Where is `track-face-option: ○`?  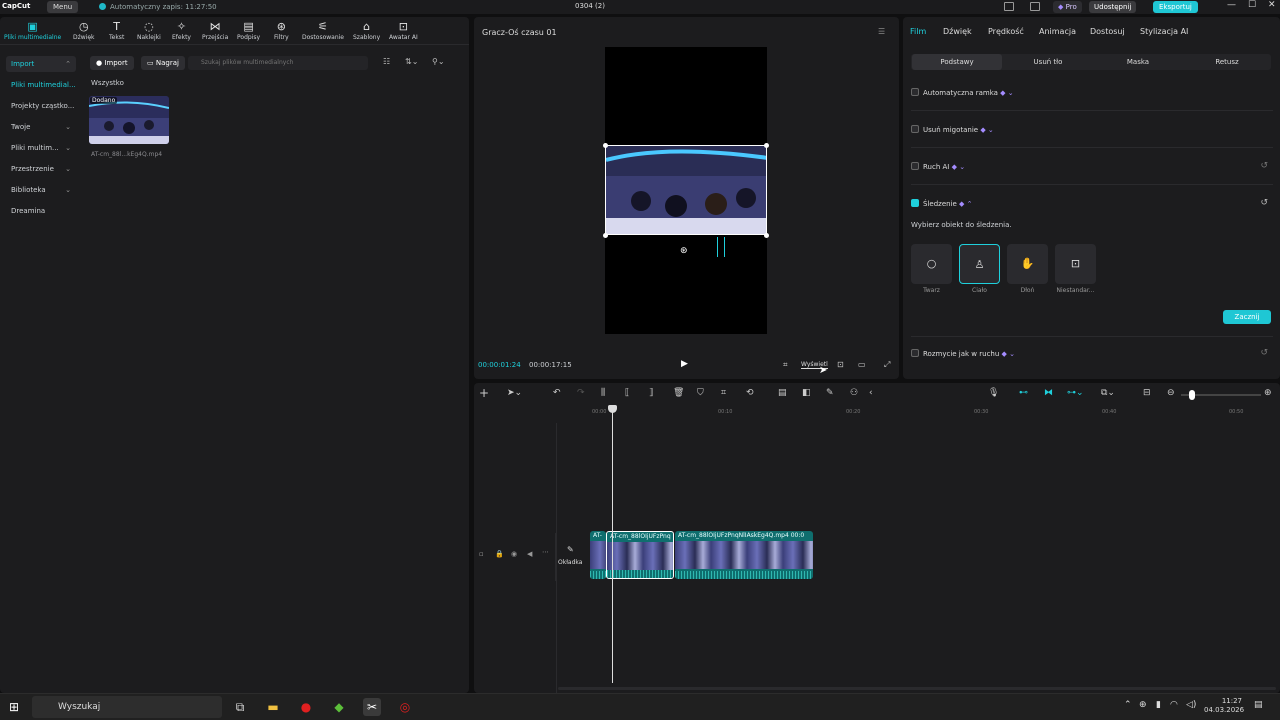
track-face-option: ○ is located at coordinates (931, 264).